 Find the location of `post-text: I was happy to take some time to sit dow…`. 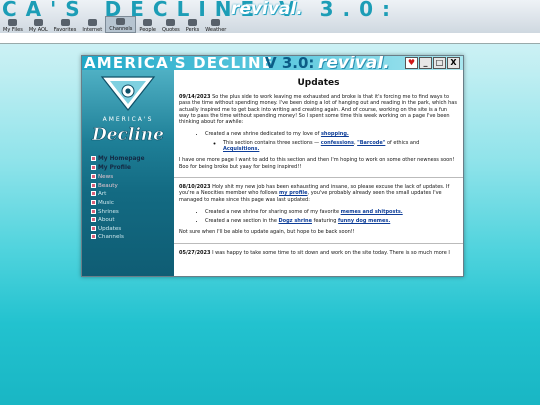

post-text: I was happy to take some time to sit dow… is located at coordinates (330, 252).